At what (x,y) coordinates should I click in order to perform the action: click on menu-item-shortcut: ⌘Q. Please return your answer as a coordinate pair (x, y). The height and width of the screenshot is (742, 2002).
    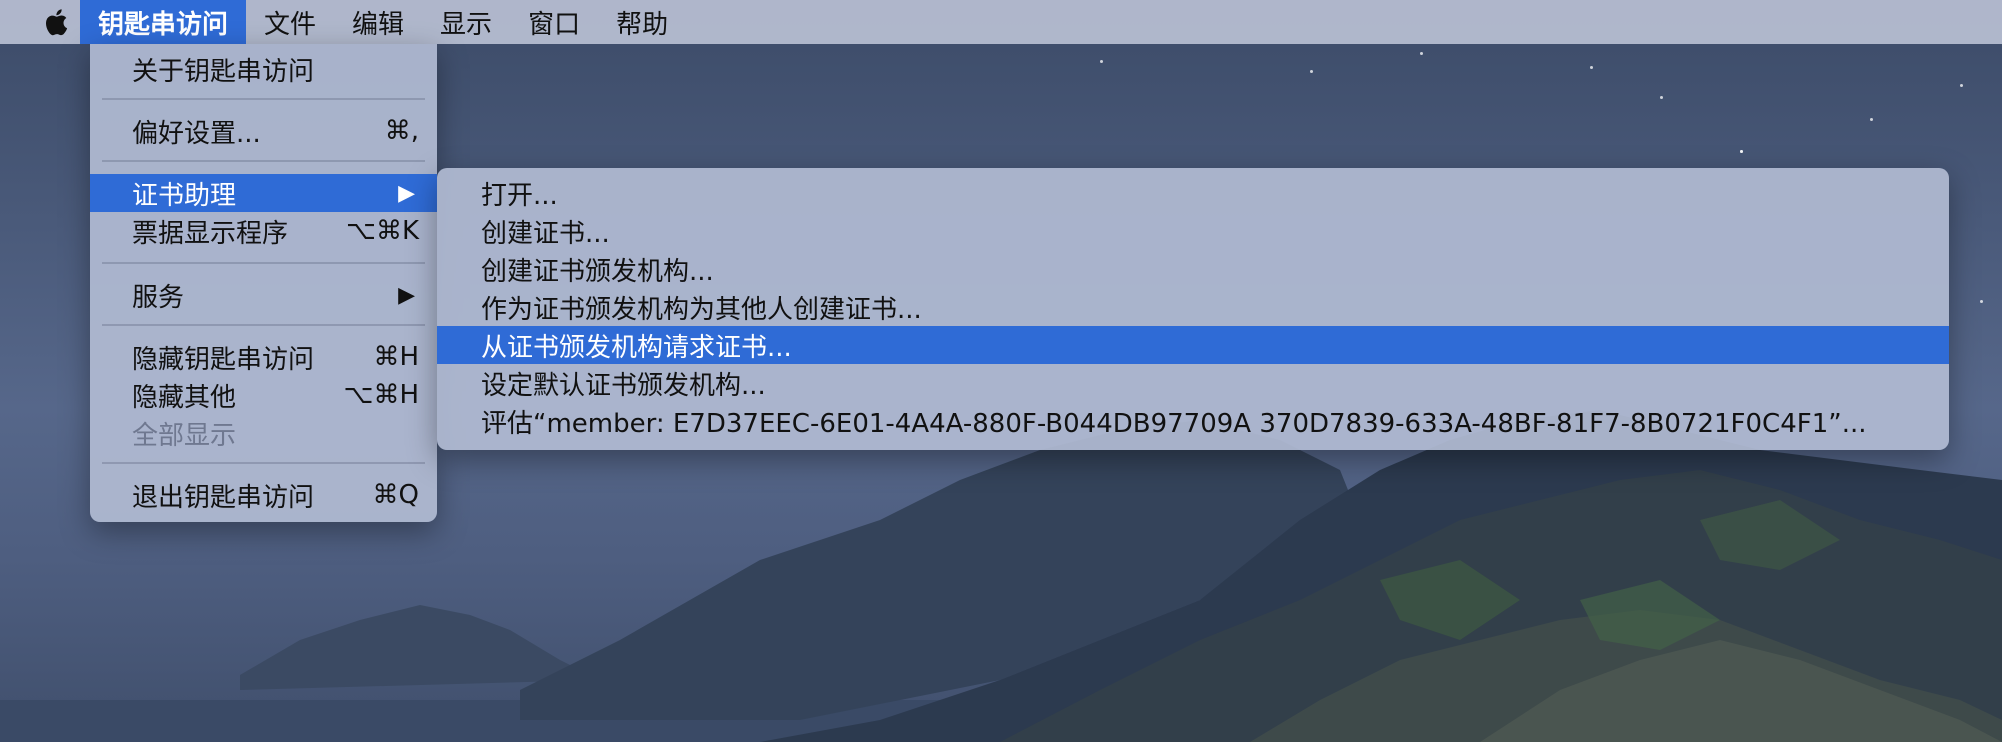
    Looking at the image, I should click on (395, 495).